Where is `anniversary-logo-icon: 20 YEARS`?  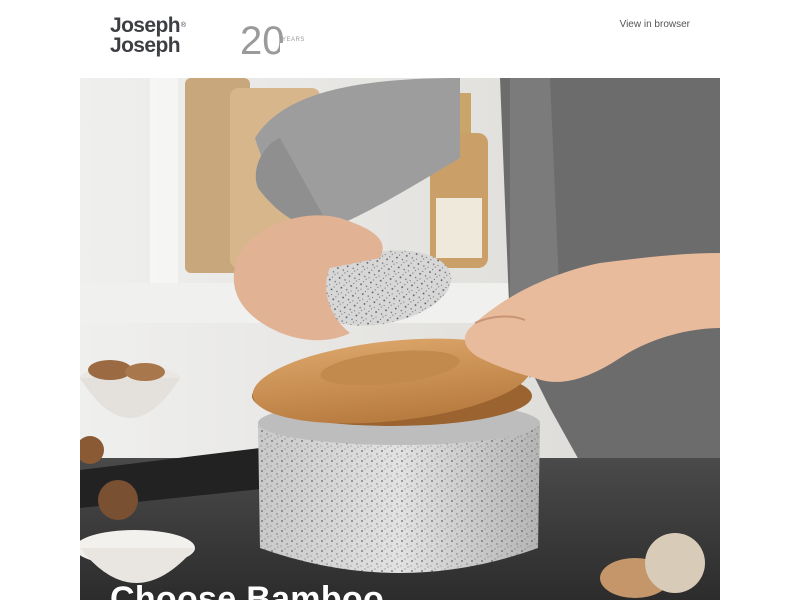 anniversary-logo-icon: 20 YEARS is located at coordinates (275, 39).